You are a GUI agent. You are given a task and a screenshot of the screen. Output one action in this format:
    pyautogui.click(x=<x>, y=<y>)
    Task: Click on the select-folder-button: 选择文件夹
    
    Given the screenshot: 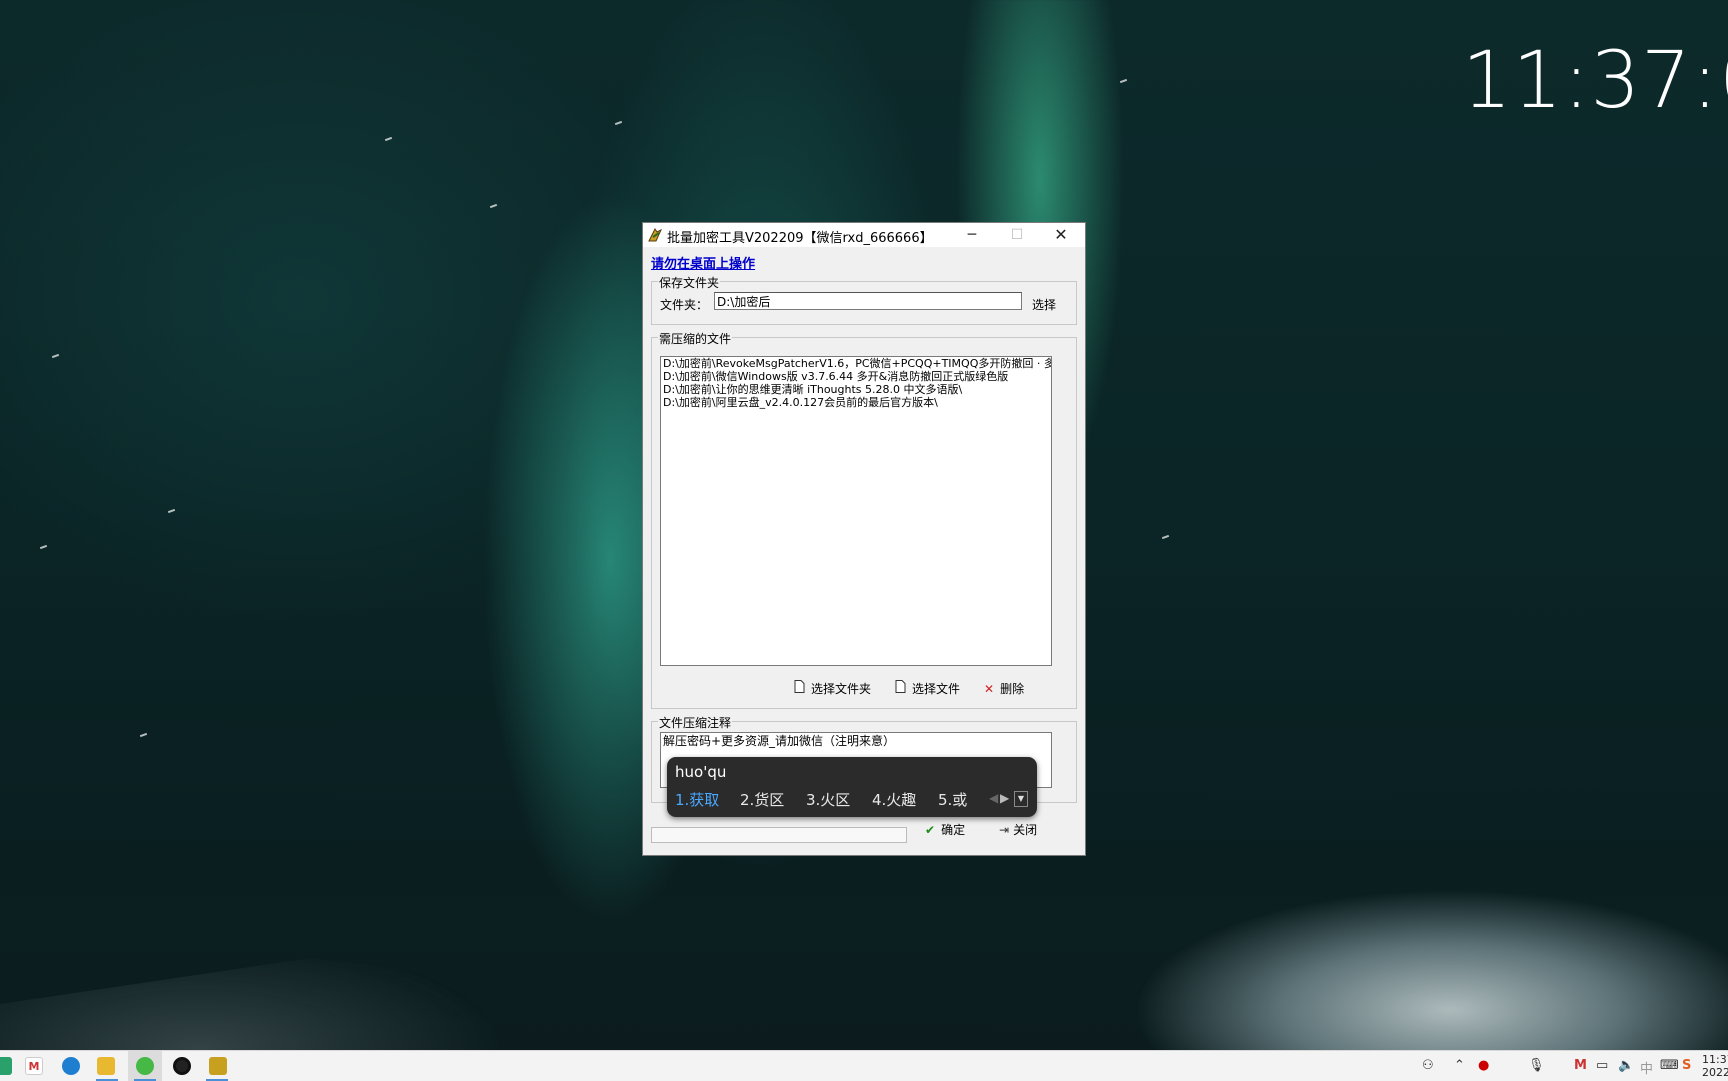 What is the action you would take?
    pyautogui.click(x=832, y=688)
    